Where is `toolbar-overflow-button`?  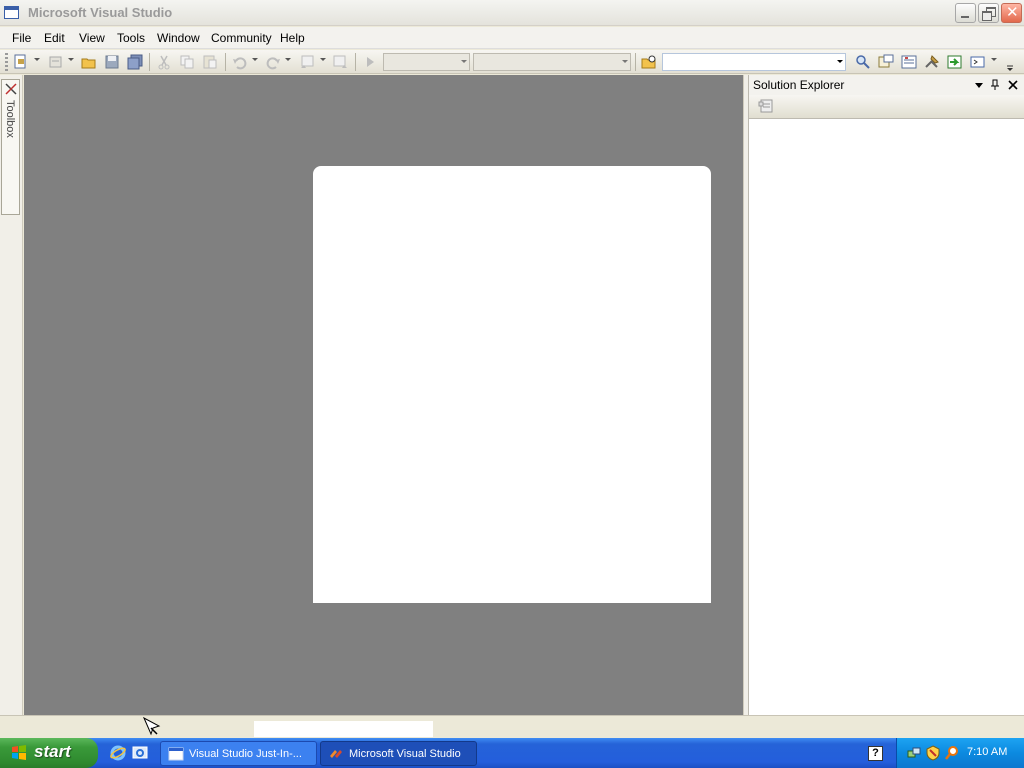 toolbar-overflow-button is located at coordinates (1010, 62).